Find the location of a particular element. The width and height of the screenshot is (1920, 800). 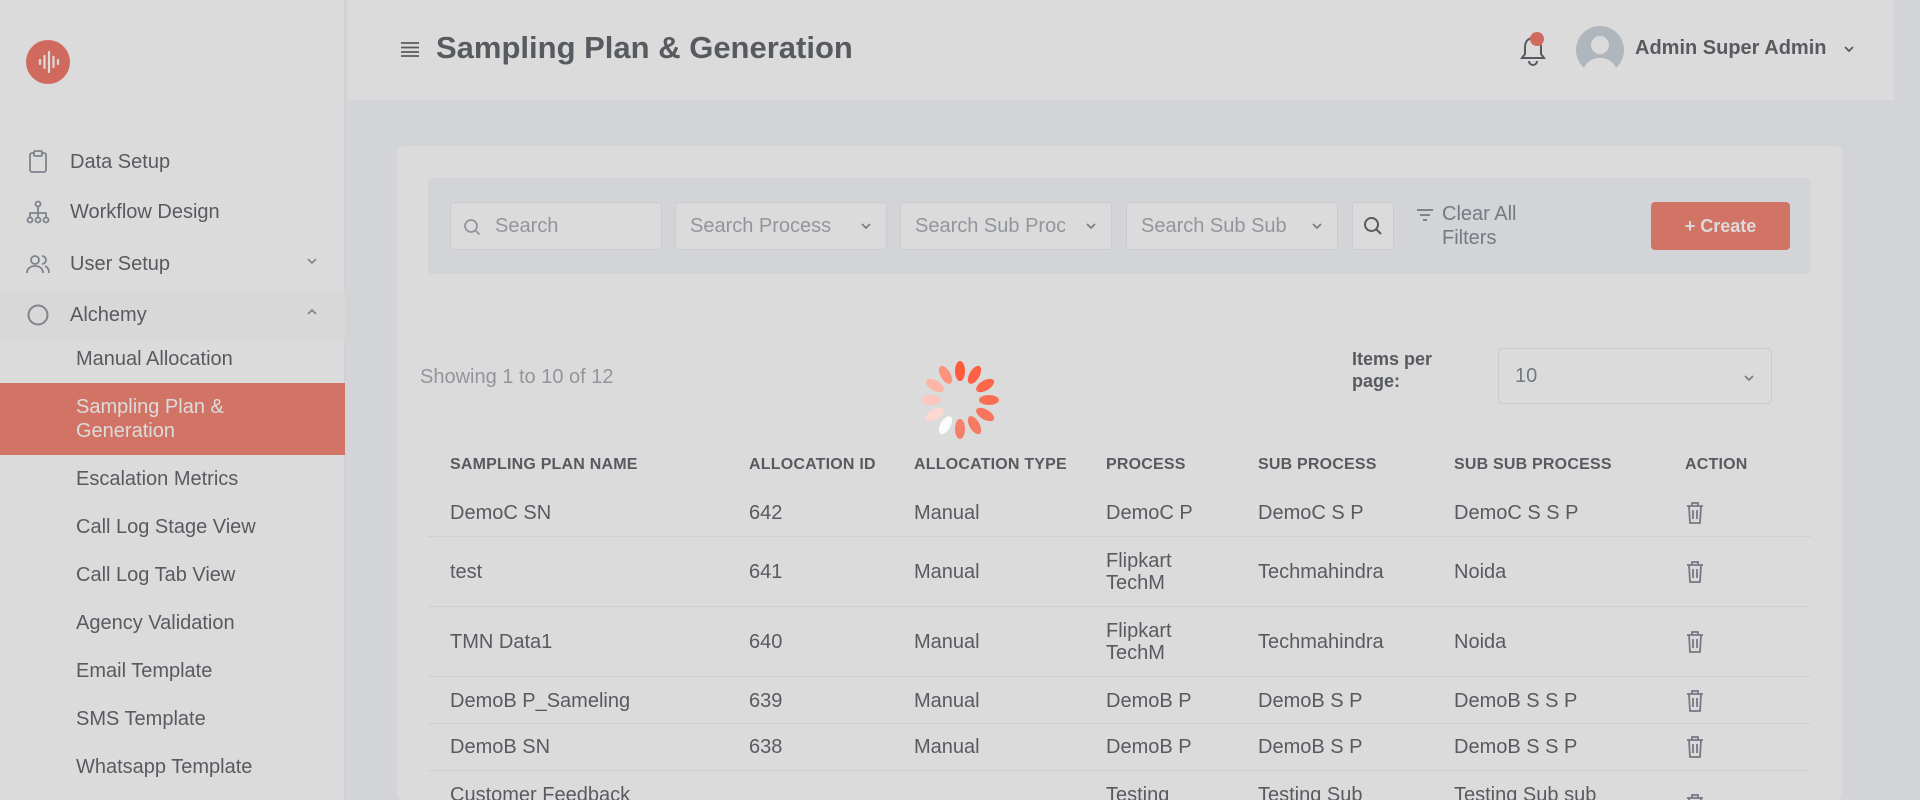

filter-icon is located at coordinates (1425, 215).